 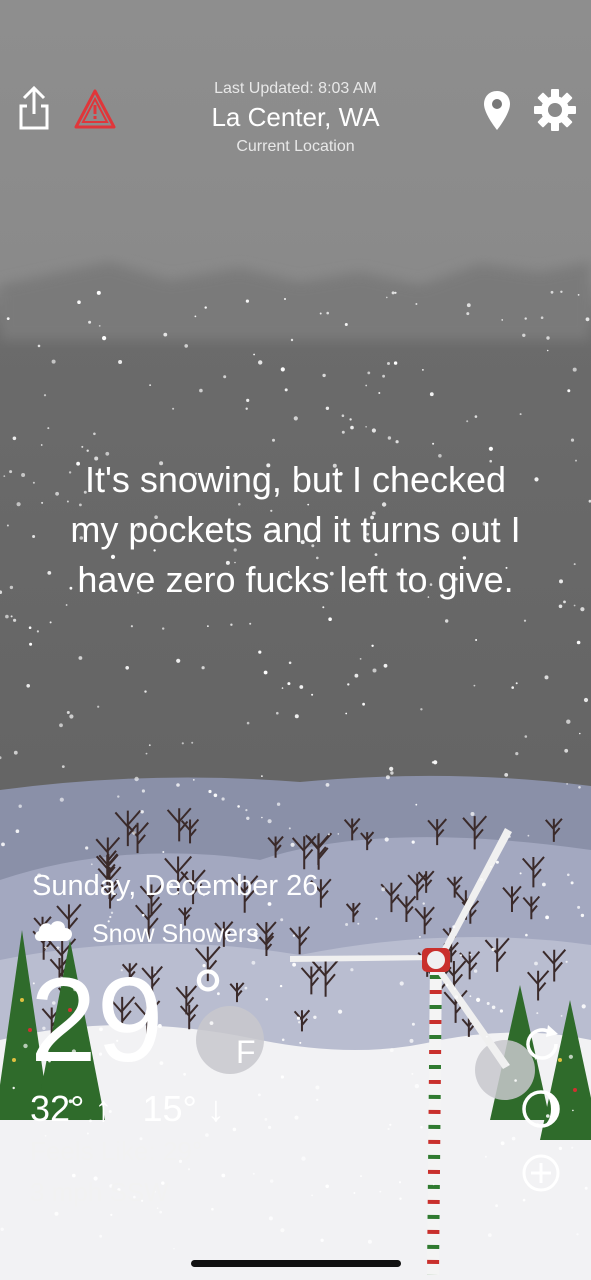 I want to click on feels-like: Feels Like: 29°, so click(x=116, y=1151).